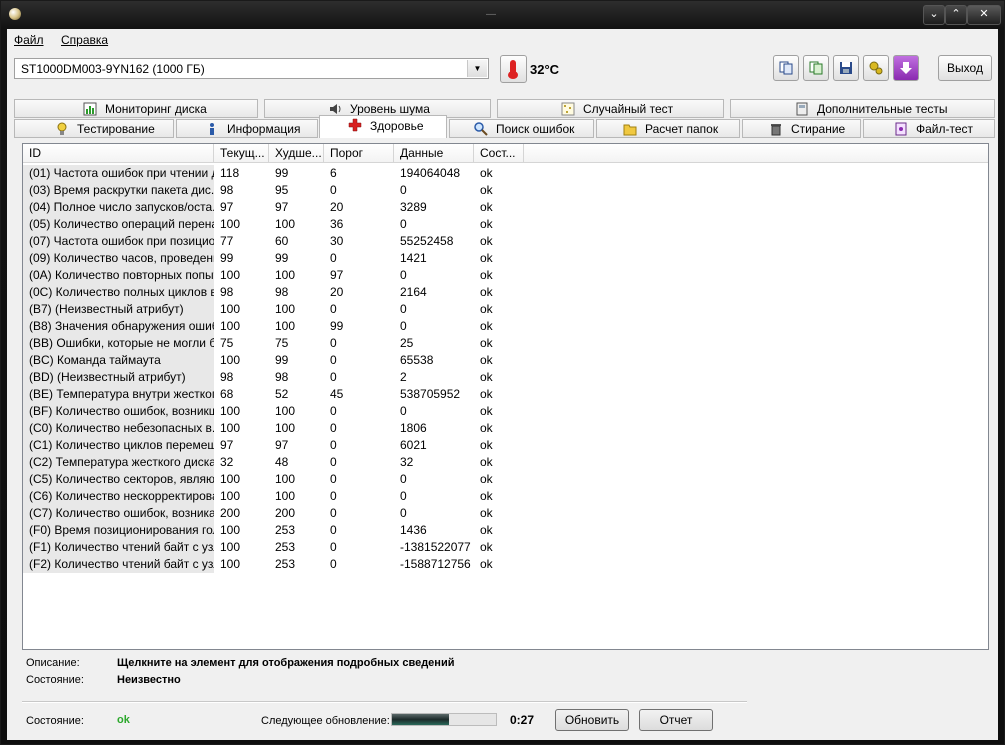 The width and height of the screenshot is (1005, 745). What do you see at coordinates (383, 126) in the screenshot?
I see `tab-health: Здоровье` at bounding box center [383, 126].